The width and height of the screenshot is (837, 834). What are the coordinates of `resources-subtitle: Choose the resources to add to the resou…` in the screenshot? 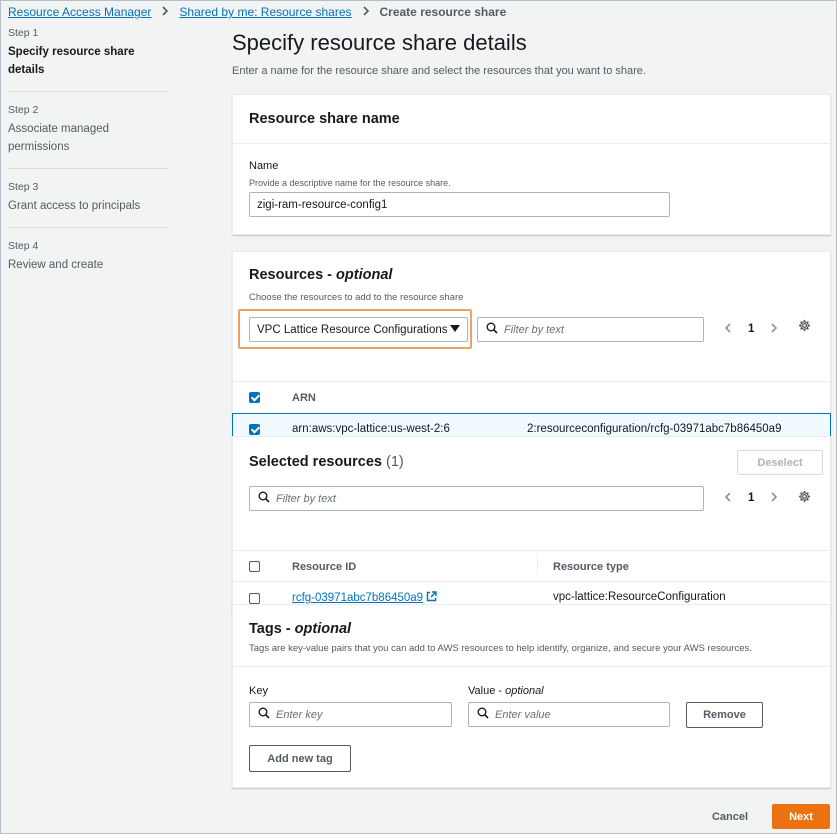 It's located at (356, 297).